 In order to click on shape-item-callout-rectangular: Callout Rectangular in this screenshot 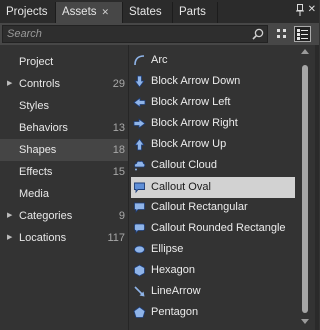, I will do `click(213, 207)`.